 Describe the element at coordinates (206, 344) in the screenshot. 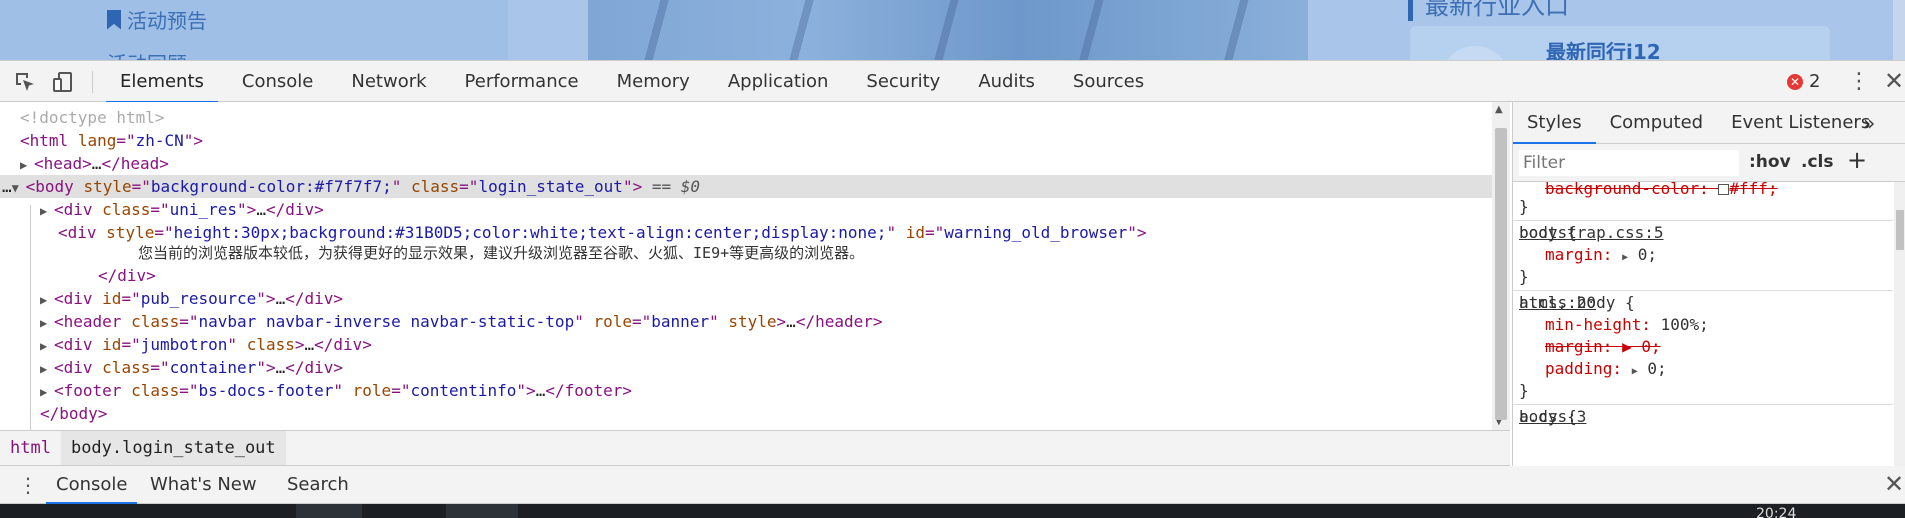

I see `jumbotron-node: ▶ <div id="jumbotron" class>…</div>` at that location.